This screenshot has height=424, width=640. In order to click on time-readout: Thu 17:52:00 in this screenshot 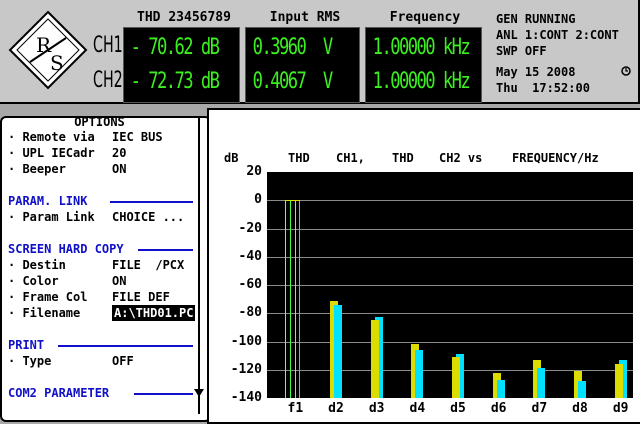, I will do `click(543, 88)`.